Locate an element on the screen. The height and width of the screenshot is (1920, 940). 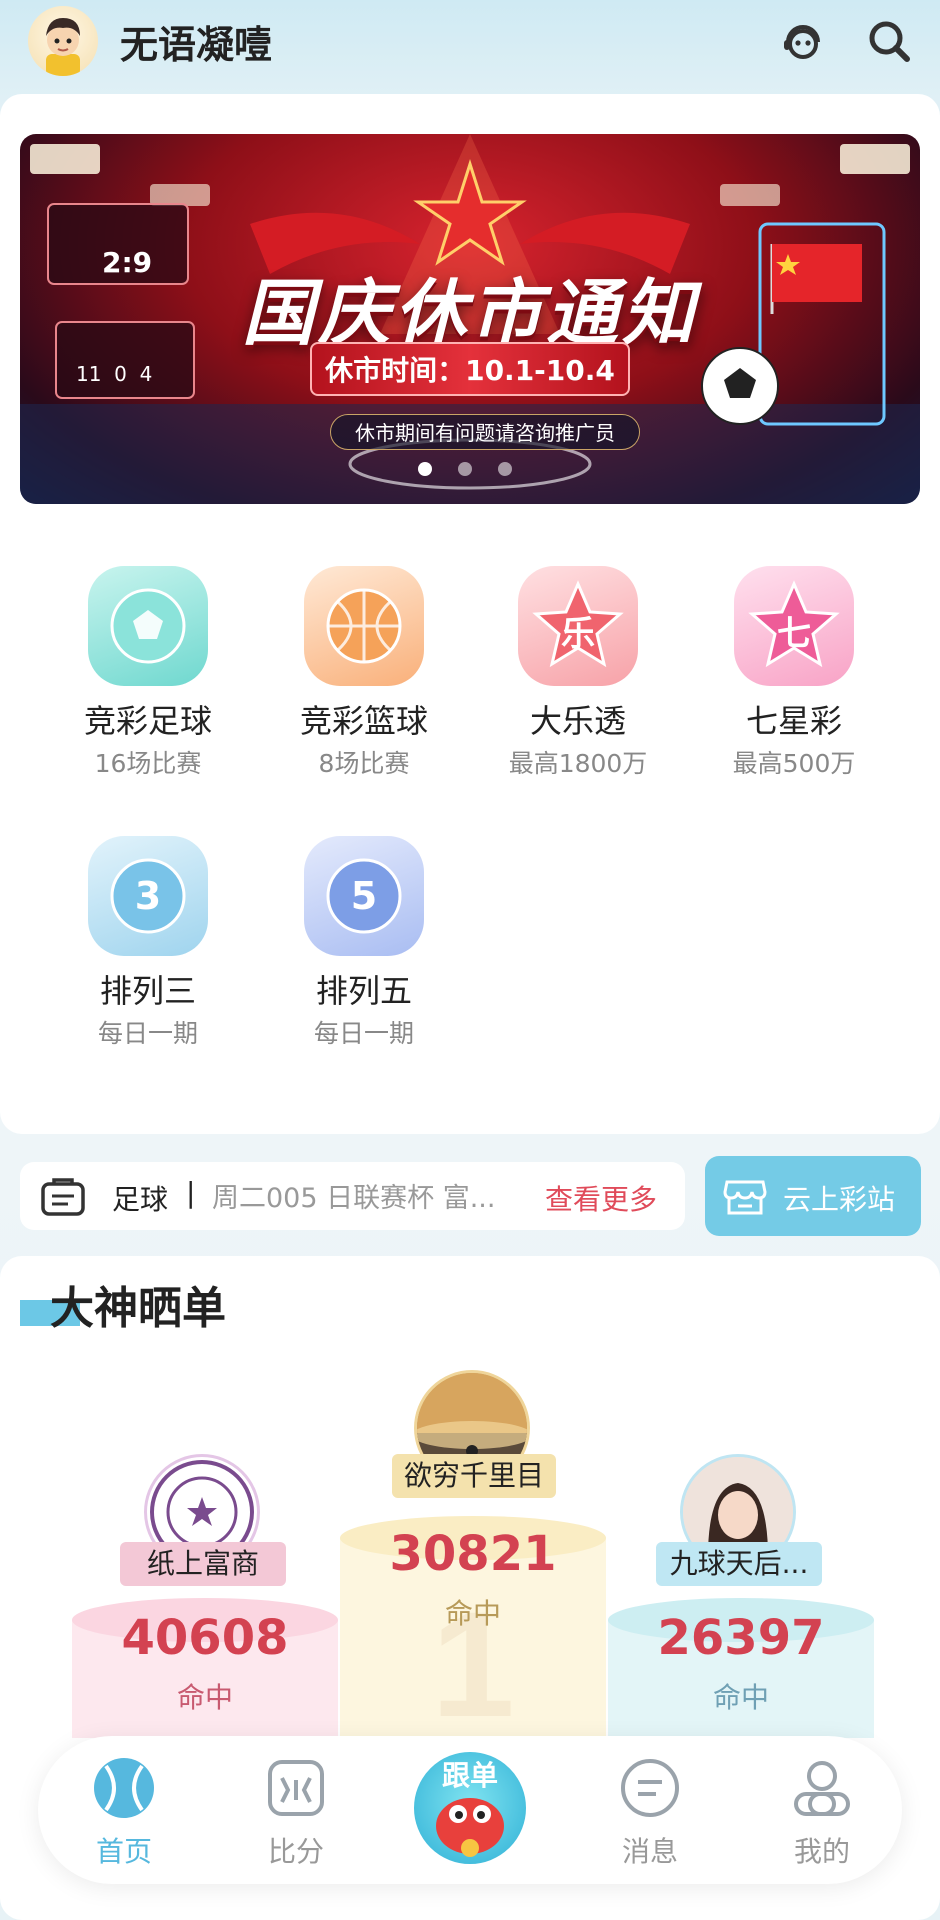
game-jczq: 竞彩足球 16场比赛 is located at coordinates (148, 673).